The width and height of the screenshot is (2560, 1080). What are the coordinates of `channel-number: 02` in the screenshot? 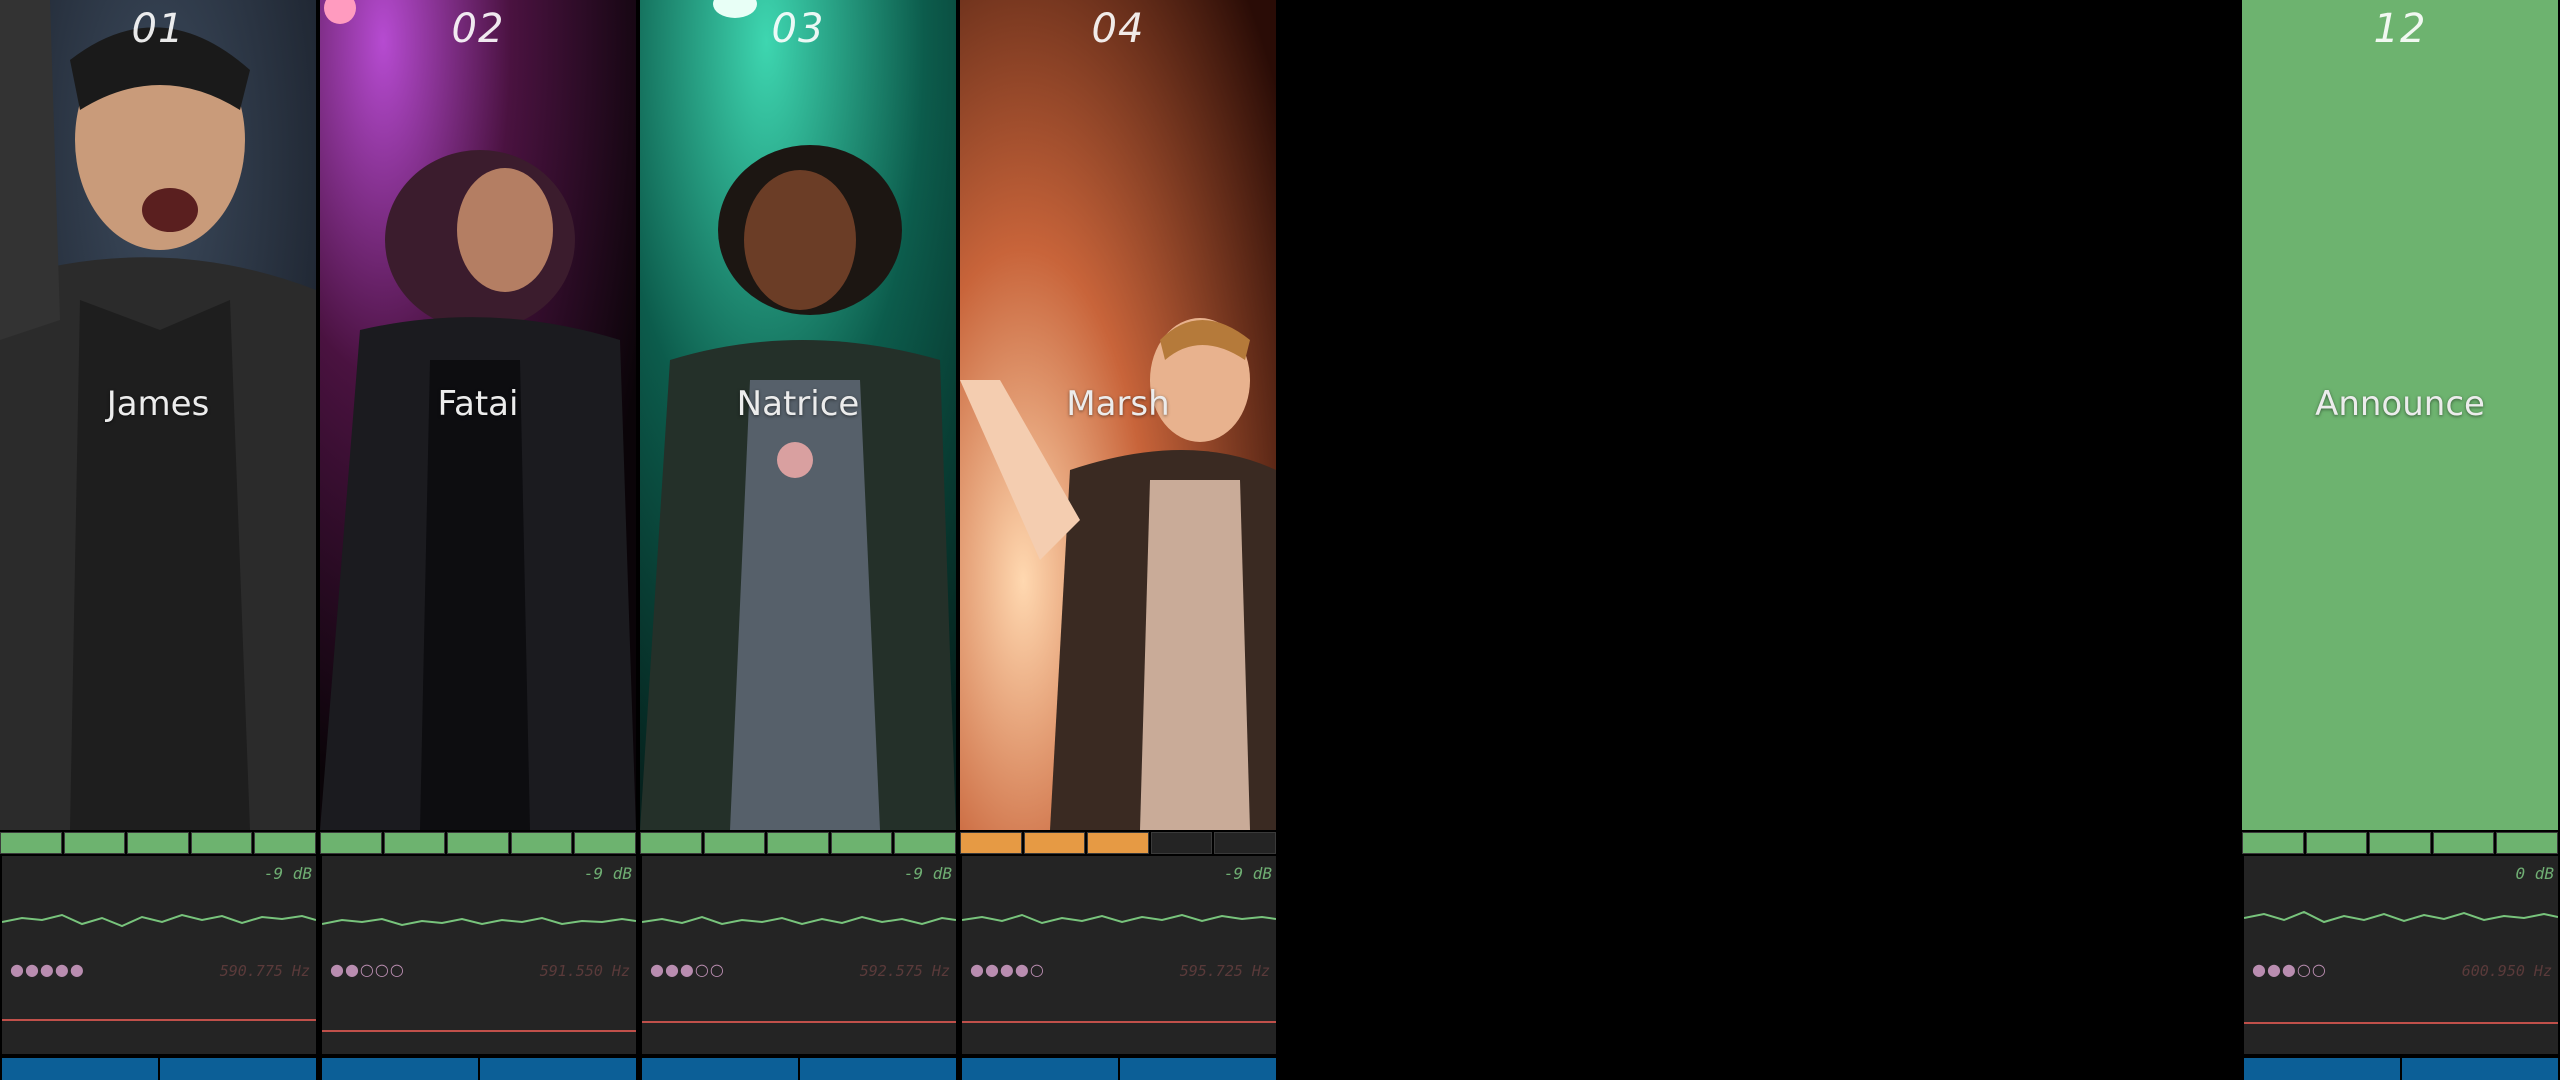 It's located at (478, 29).